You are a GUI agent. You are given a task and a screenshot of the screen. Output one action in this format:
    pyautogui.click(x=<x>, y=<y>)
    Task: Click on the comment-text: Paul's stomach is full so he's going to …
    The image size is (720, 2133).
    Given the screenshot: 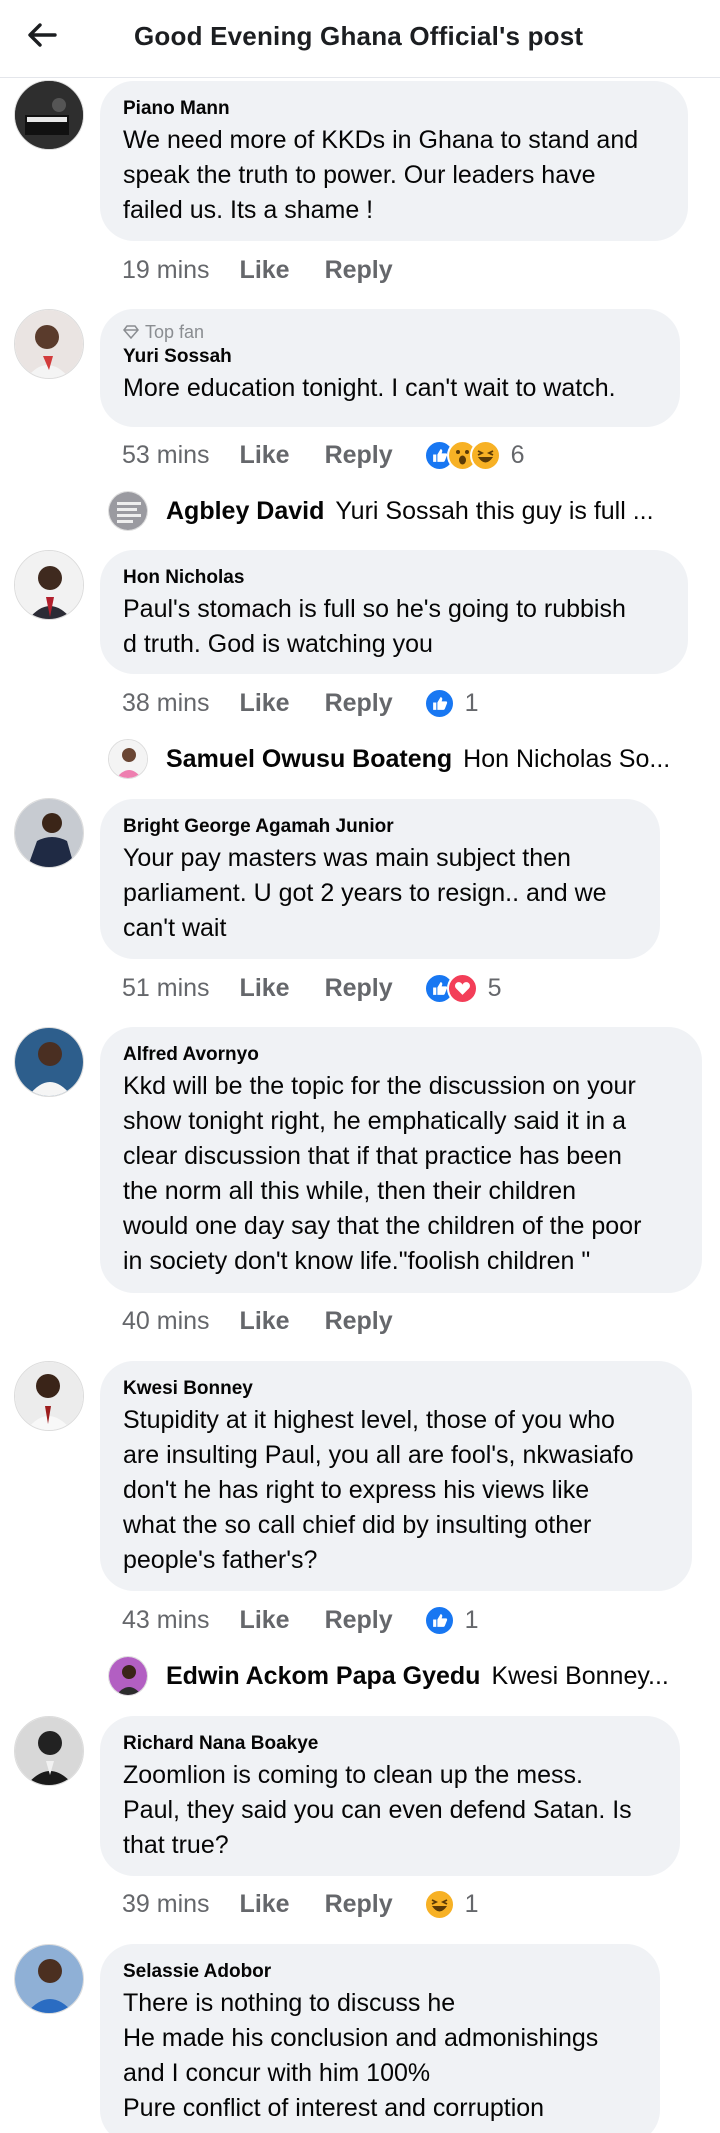 What is the action you would take?
    pyautogui.click(x=374, y=626)
    